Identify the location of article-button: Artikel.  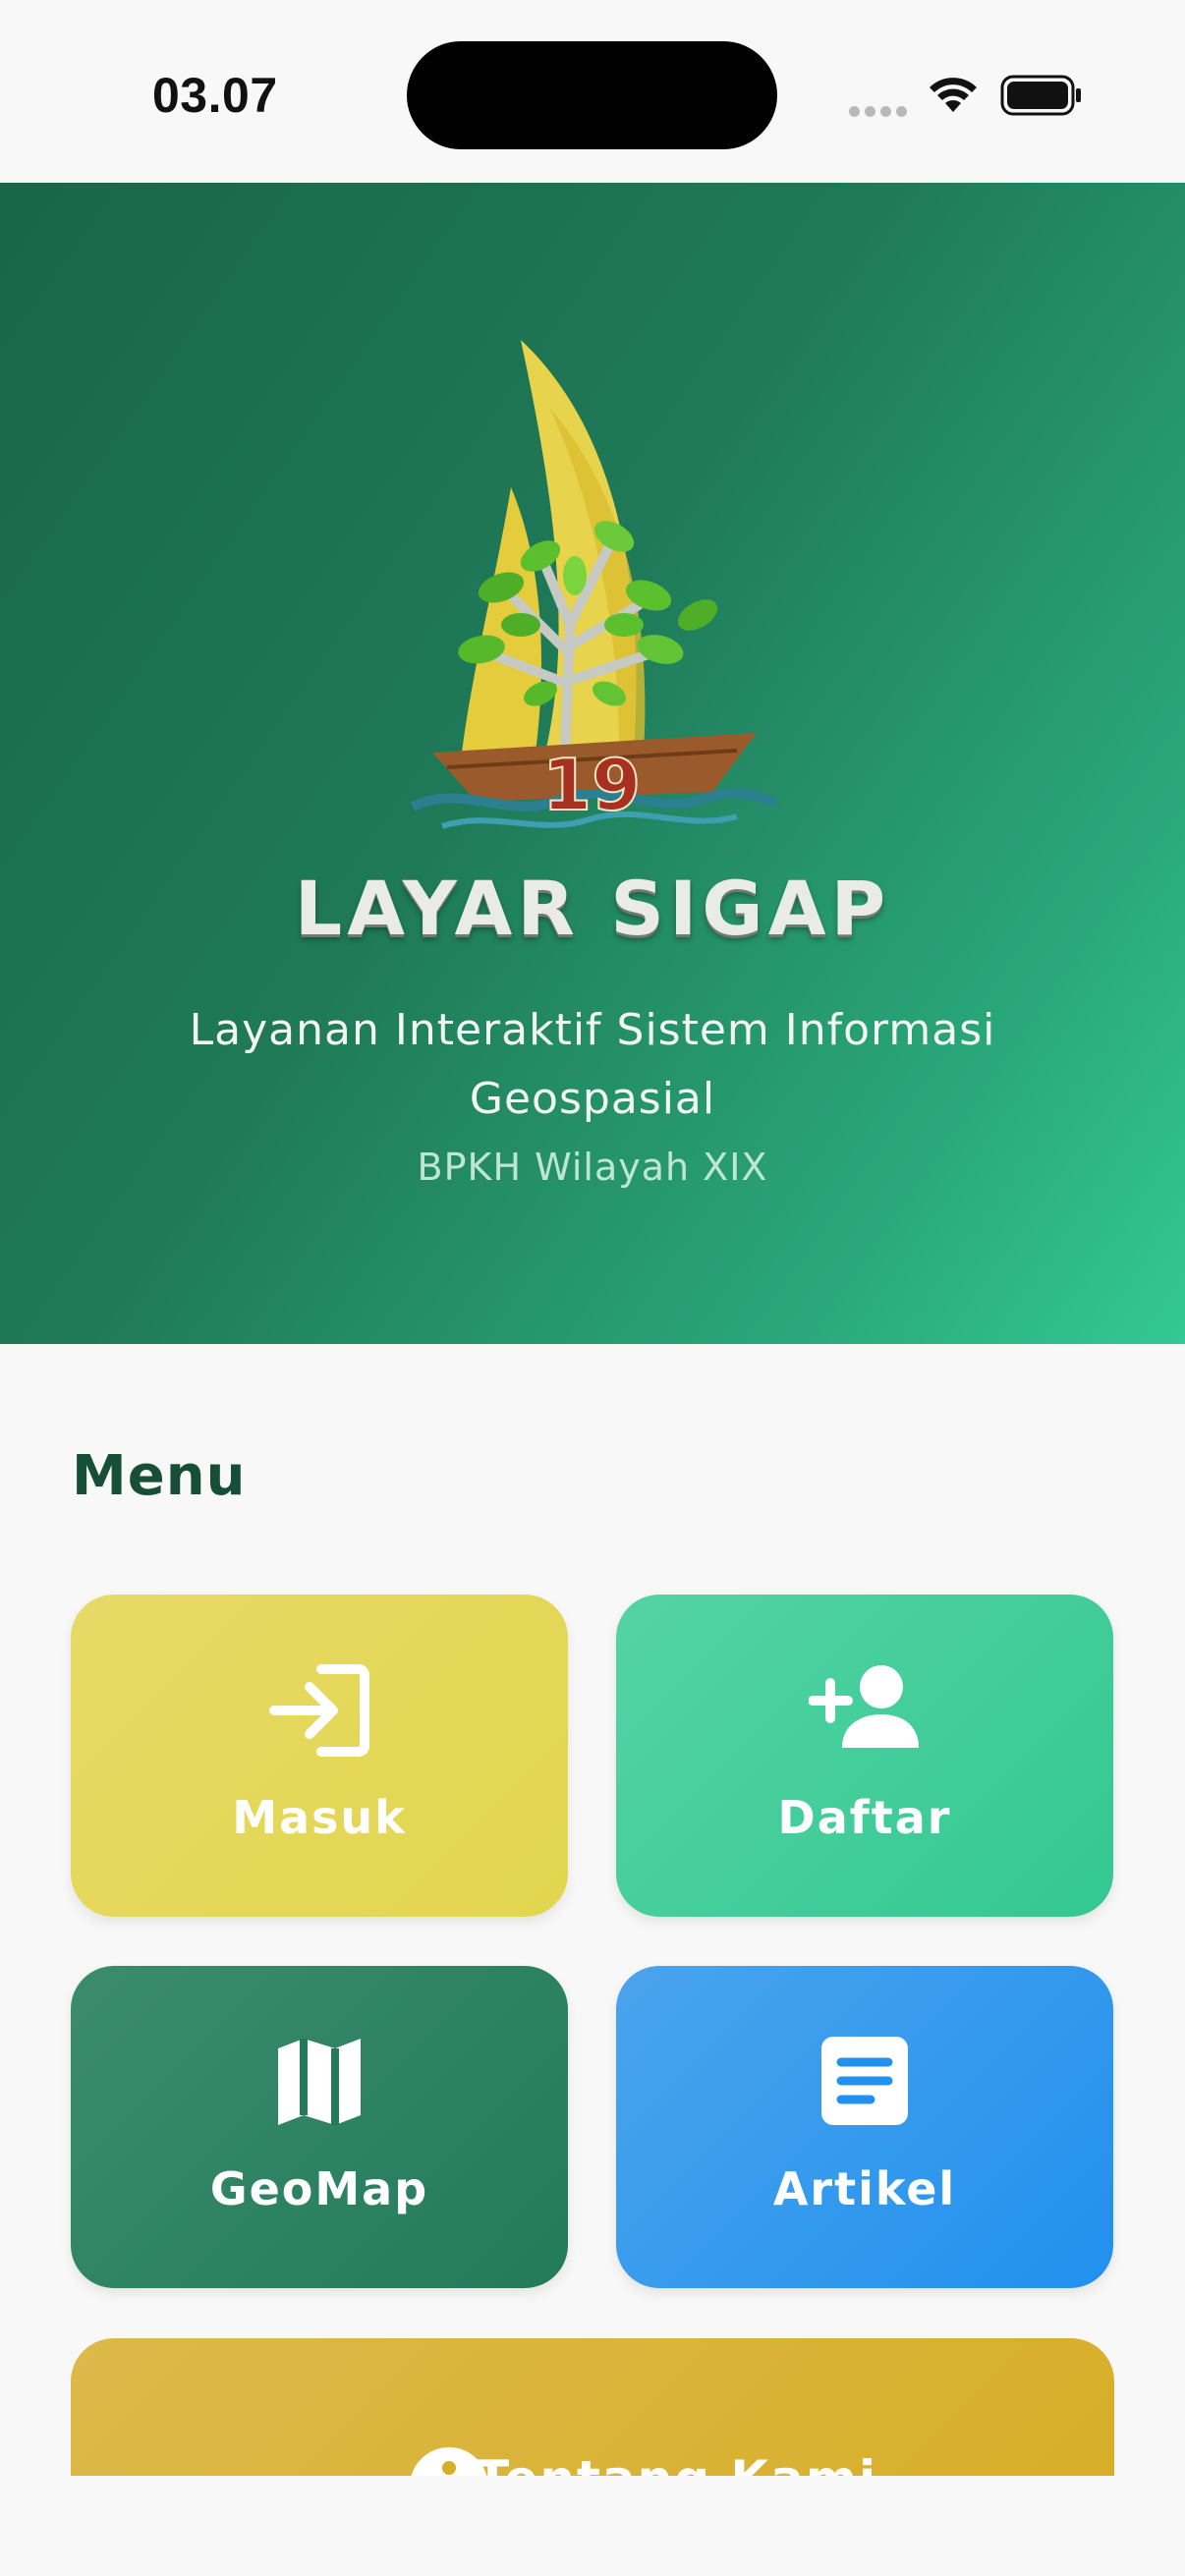
(865, 2127).